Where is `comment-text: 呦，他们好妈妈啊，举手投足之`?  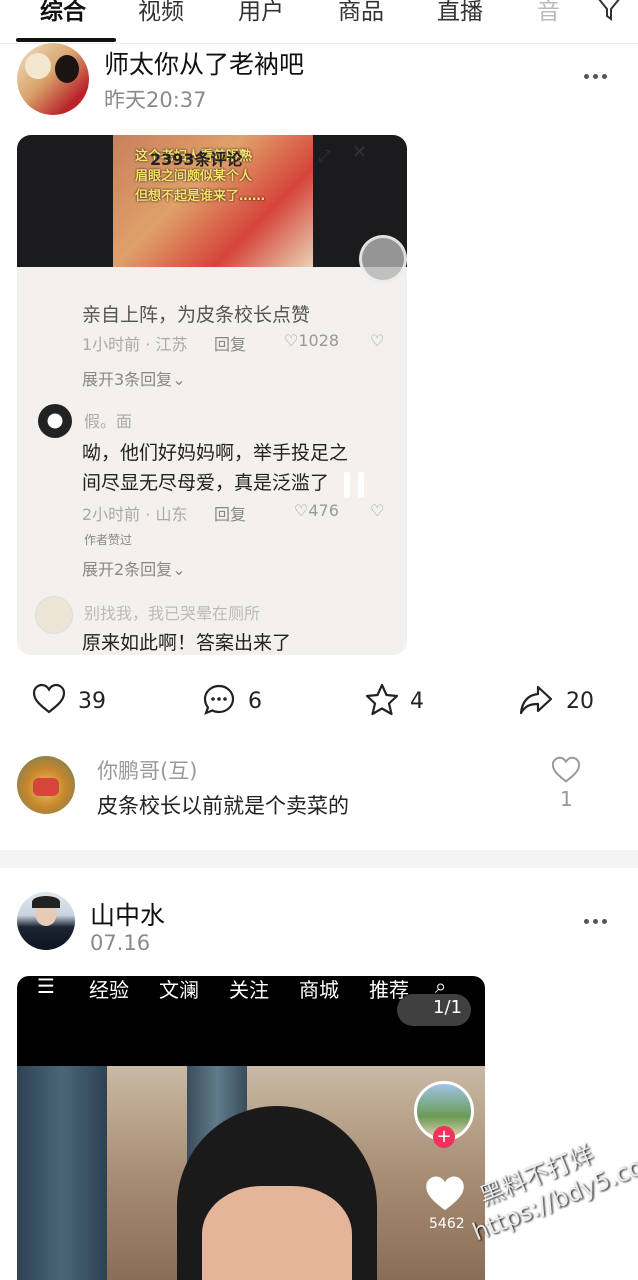
comment-text: 呦，他们好妈妈啊，举手投足之 is located at coordinates (215, 453).